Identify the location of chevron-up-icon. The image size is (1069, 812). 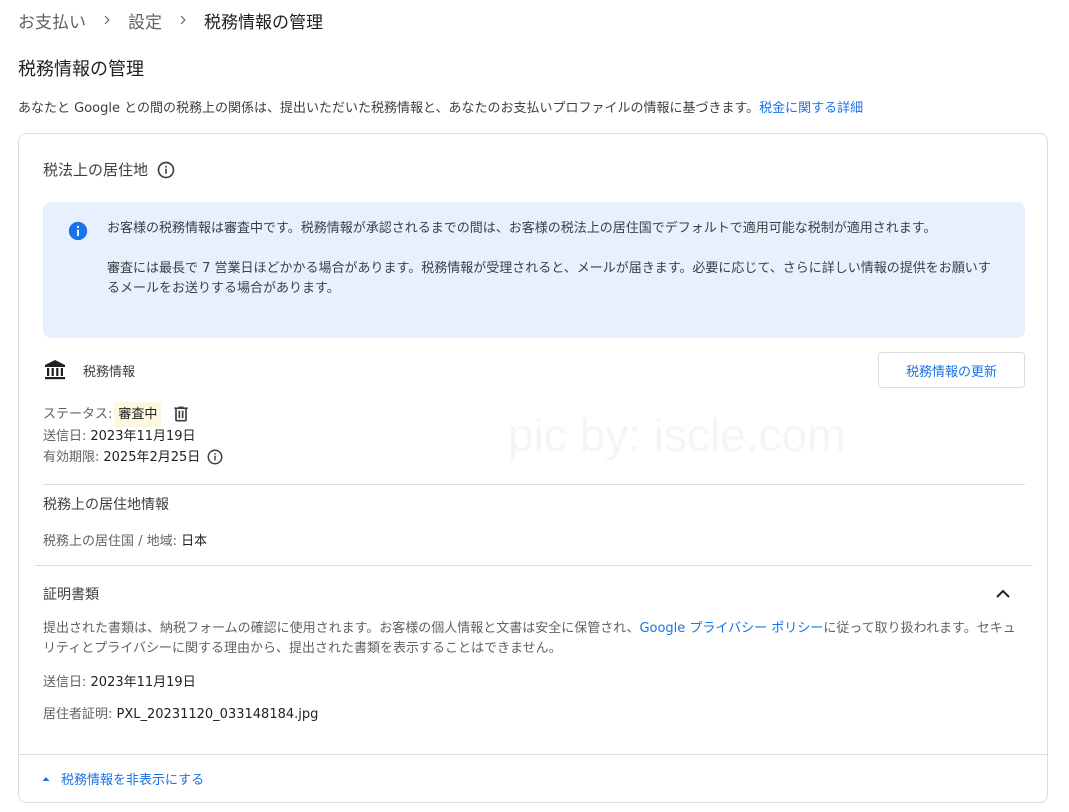
(1003, 594).